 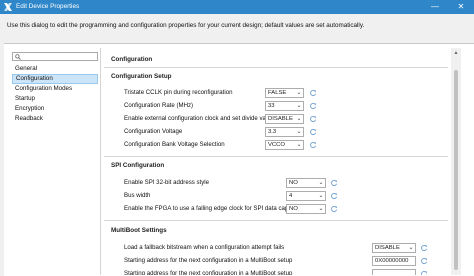 I want to click on window-title: Edit Device Properties, so click(x=48, y=6).